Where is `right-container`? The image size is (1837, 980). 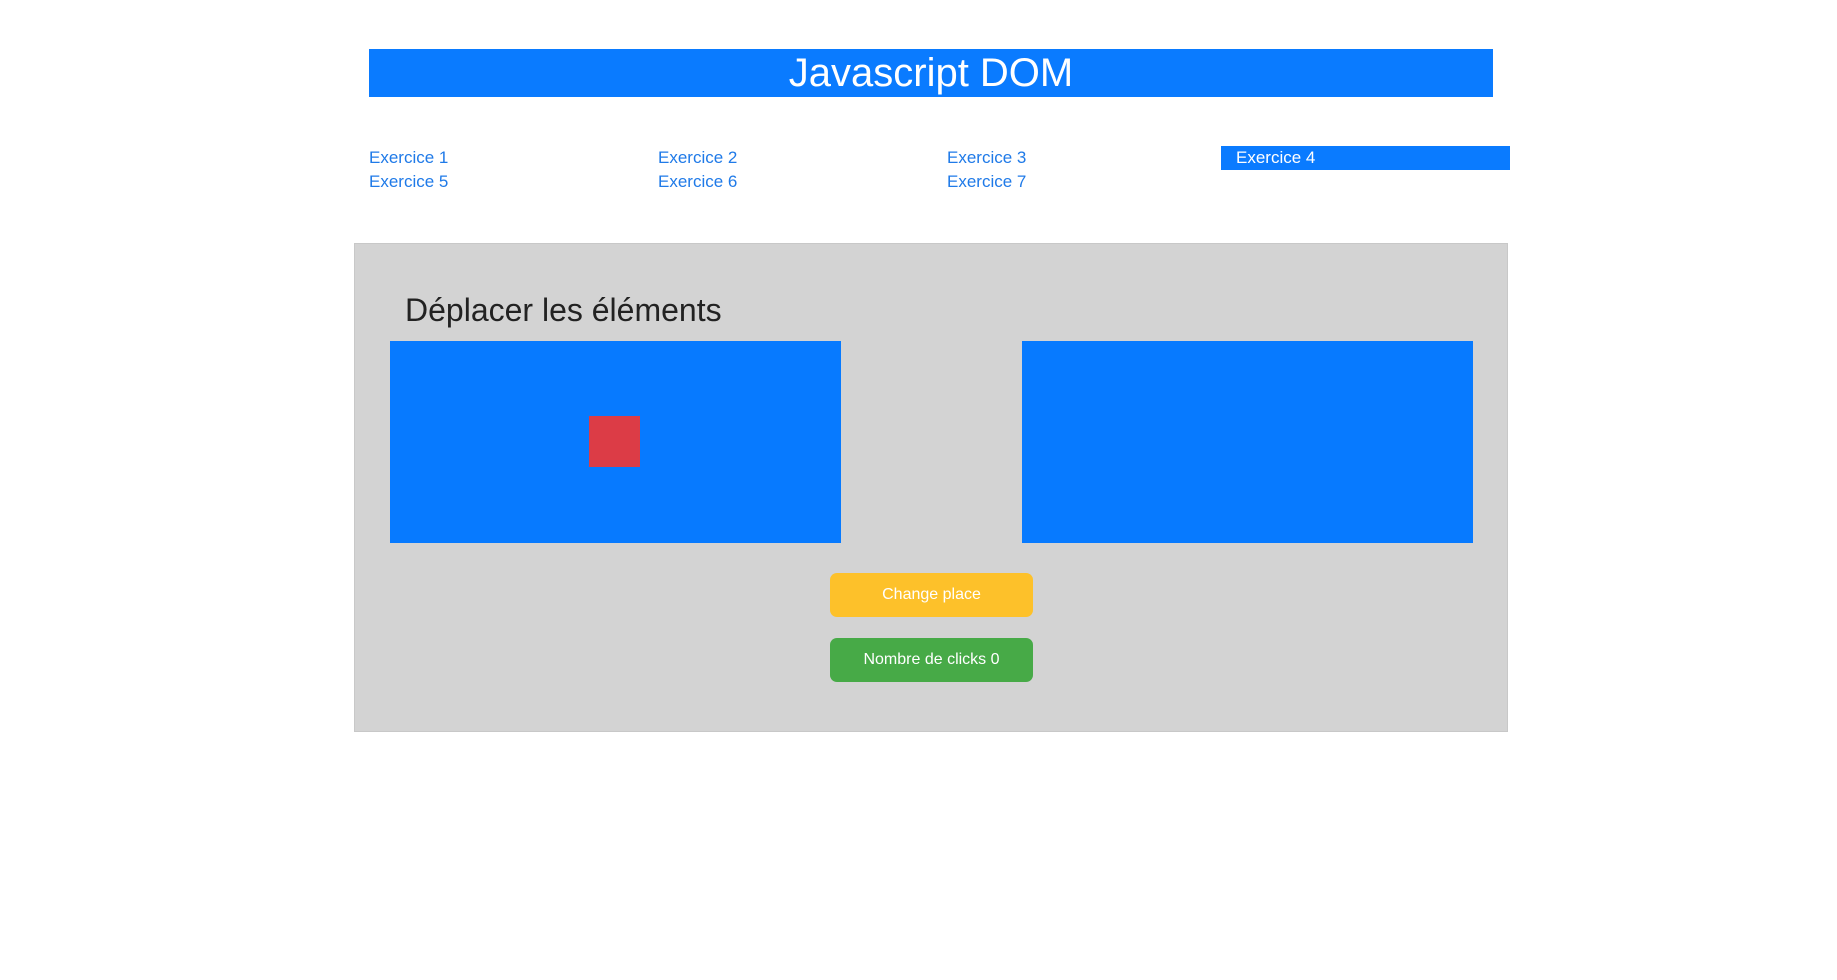 right-container is located at coordinates (1247, 442).